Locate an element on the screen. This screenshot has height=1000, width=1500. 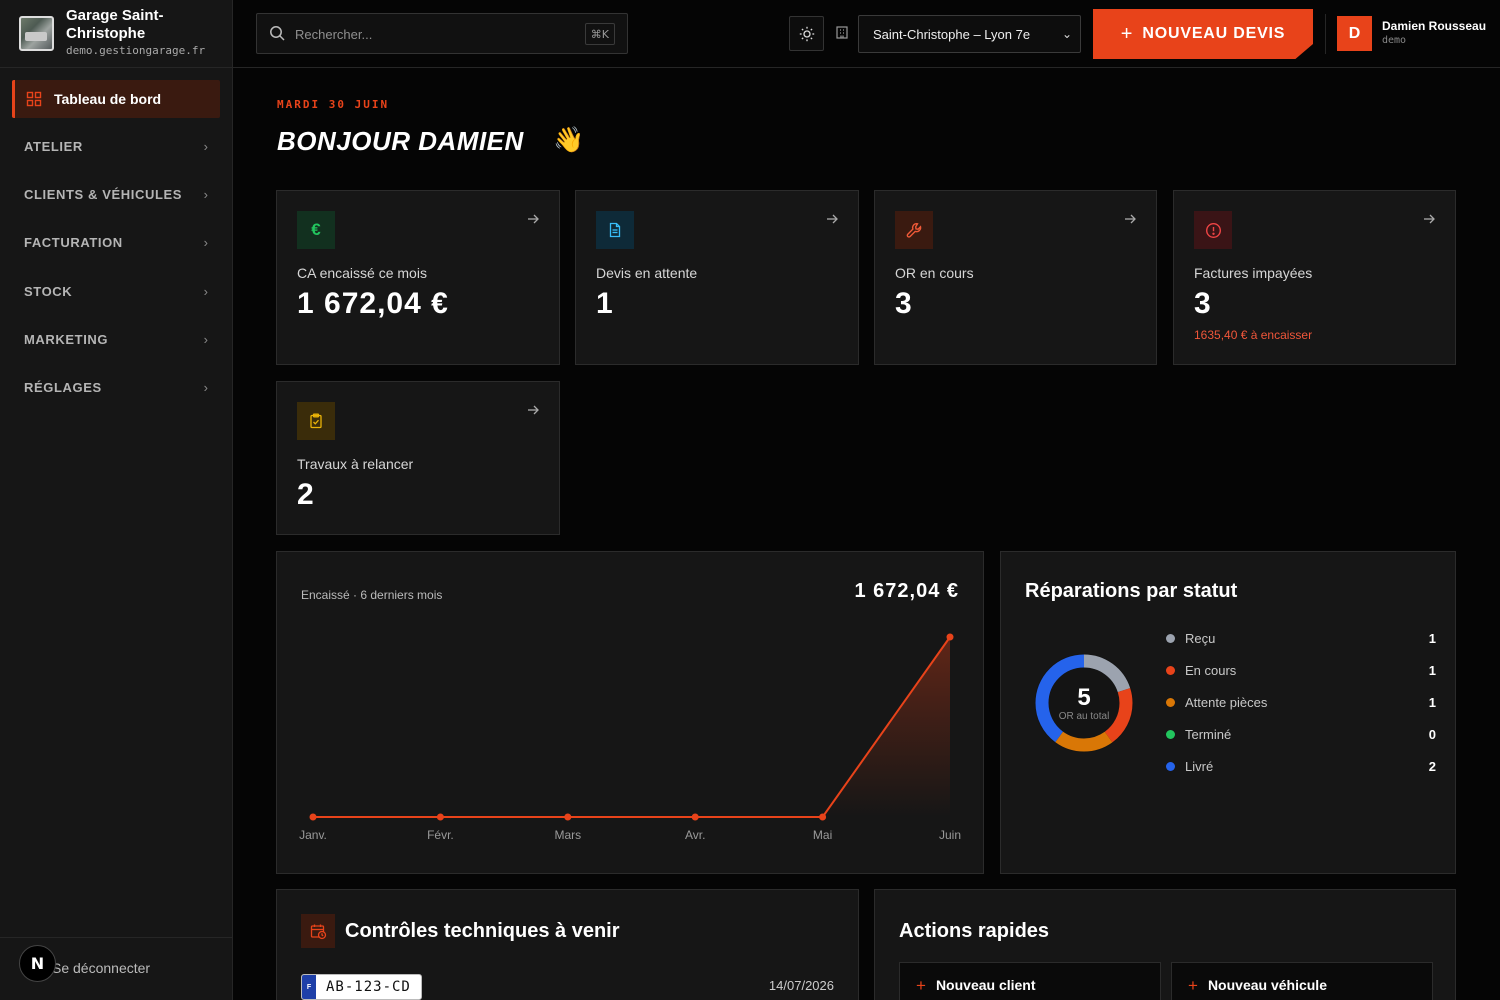
new-quote-button: + NOUVEAU DEVIS is located at coordinates (1203, 34).